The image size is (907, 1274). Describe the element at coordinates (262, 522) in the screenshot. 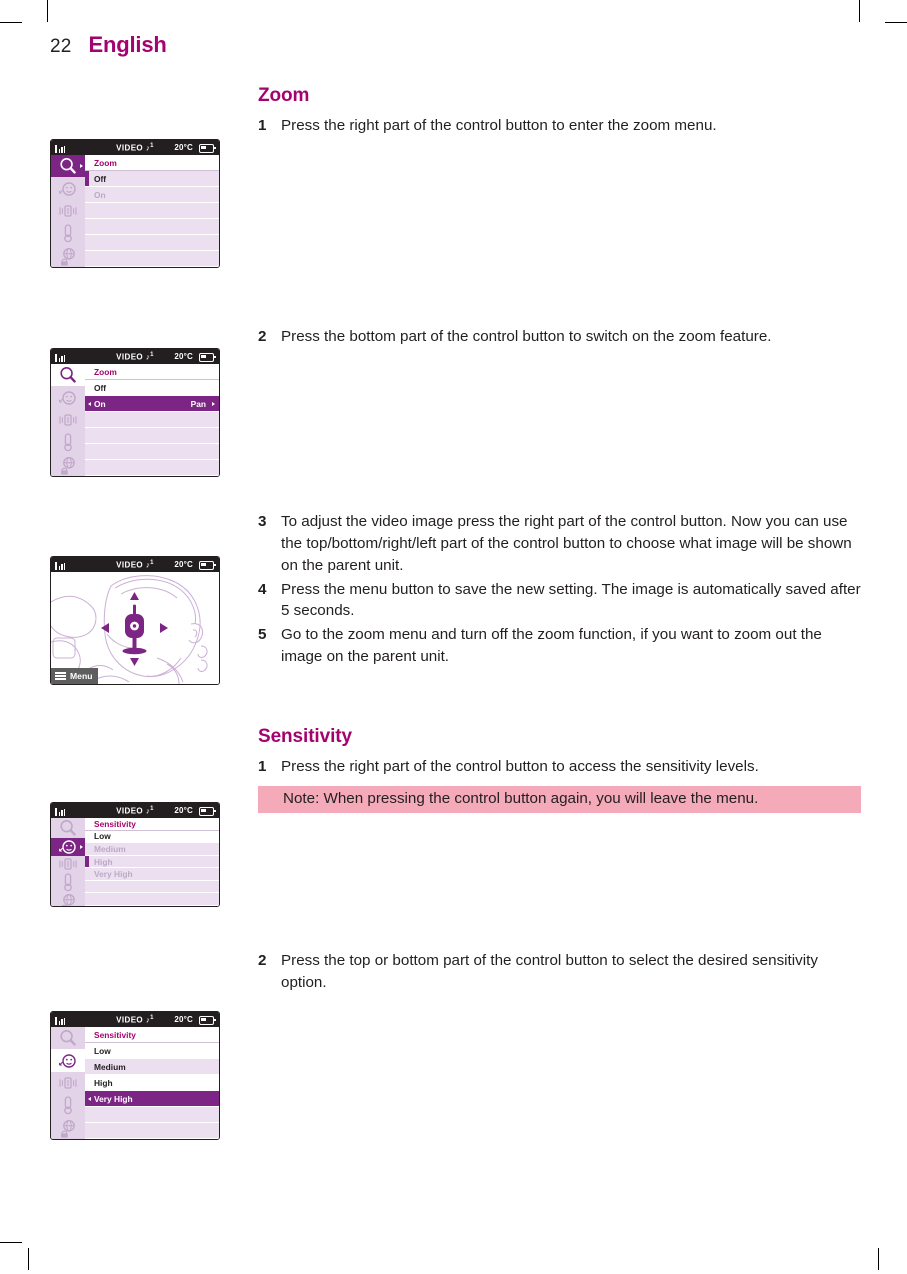

I see `step-number: 3` at that location.